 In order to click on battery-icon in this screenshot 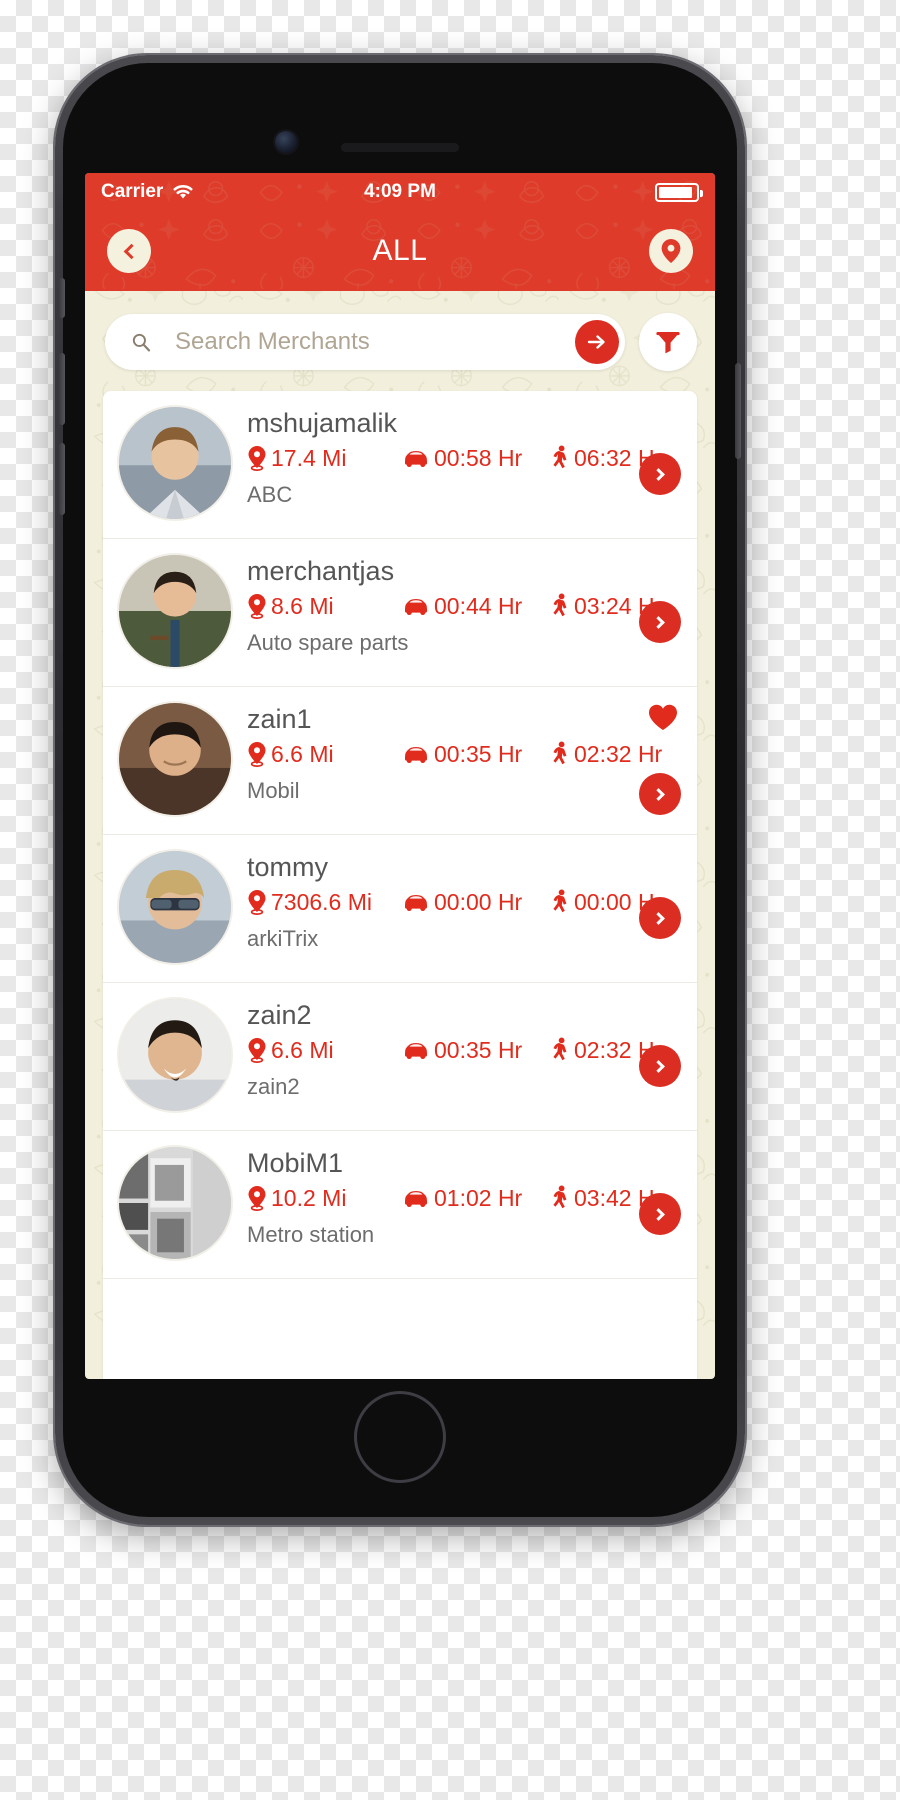, I will do `click(679, 192)`.